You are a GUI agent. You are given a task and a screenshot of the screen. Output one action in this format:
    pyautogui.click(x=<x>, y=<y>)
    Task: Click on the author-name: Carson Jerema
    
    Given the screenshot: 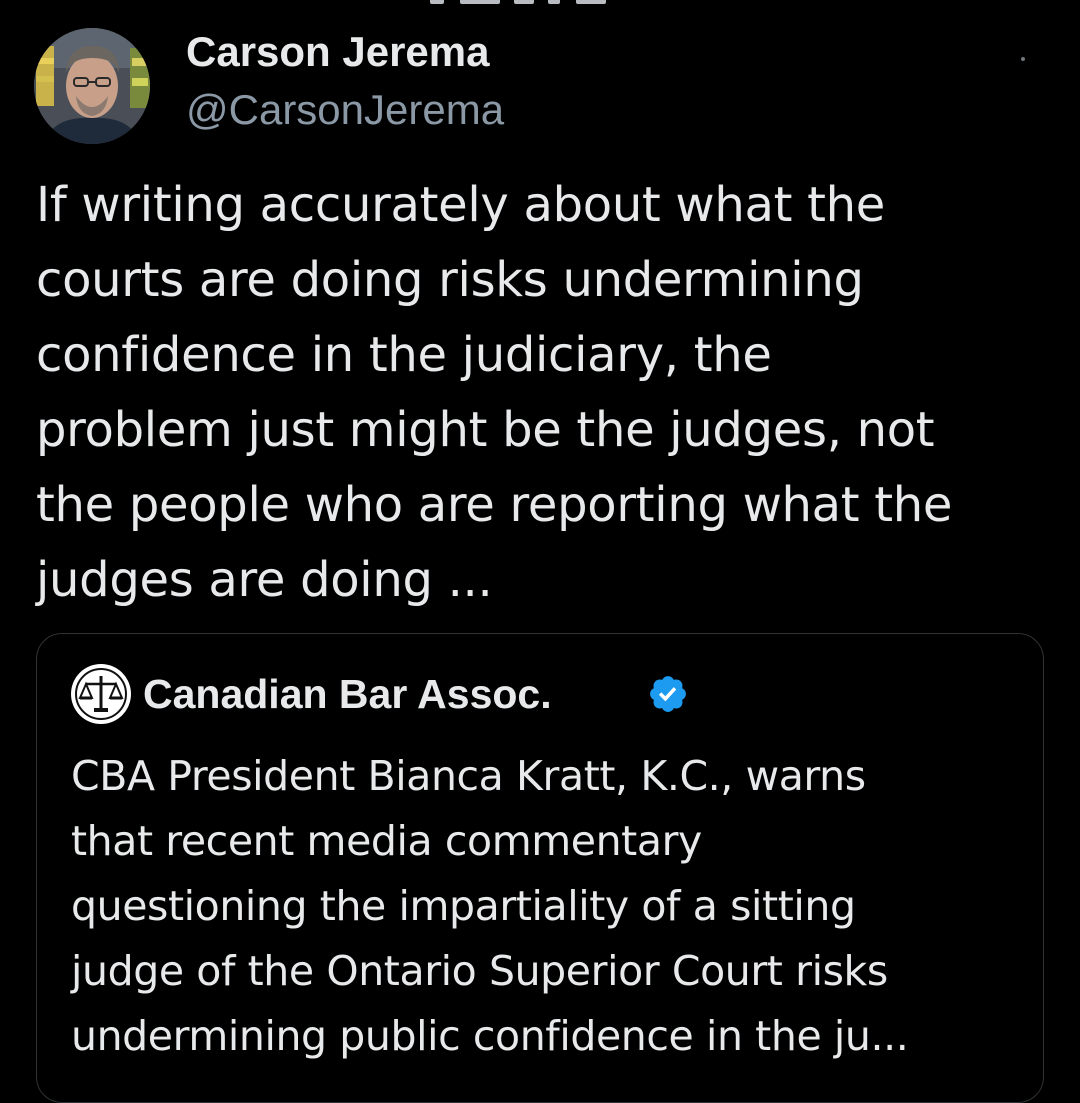 What is the action you would take?
    pyautogui.click(x=338, y=52)
    